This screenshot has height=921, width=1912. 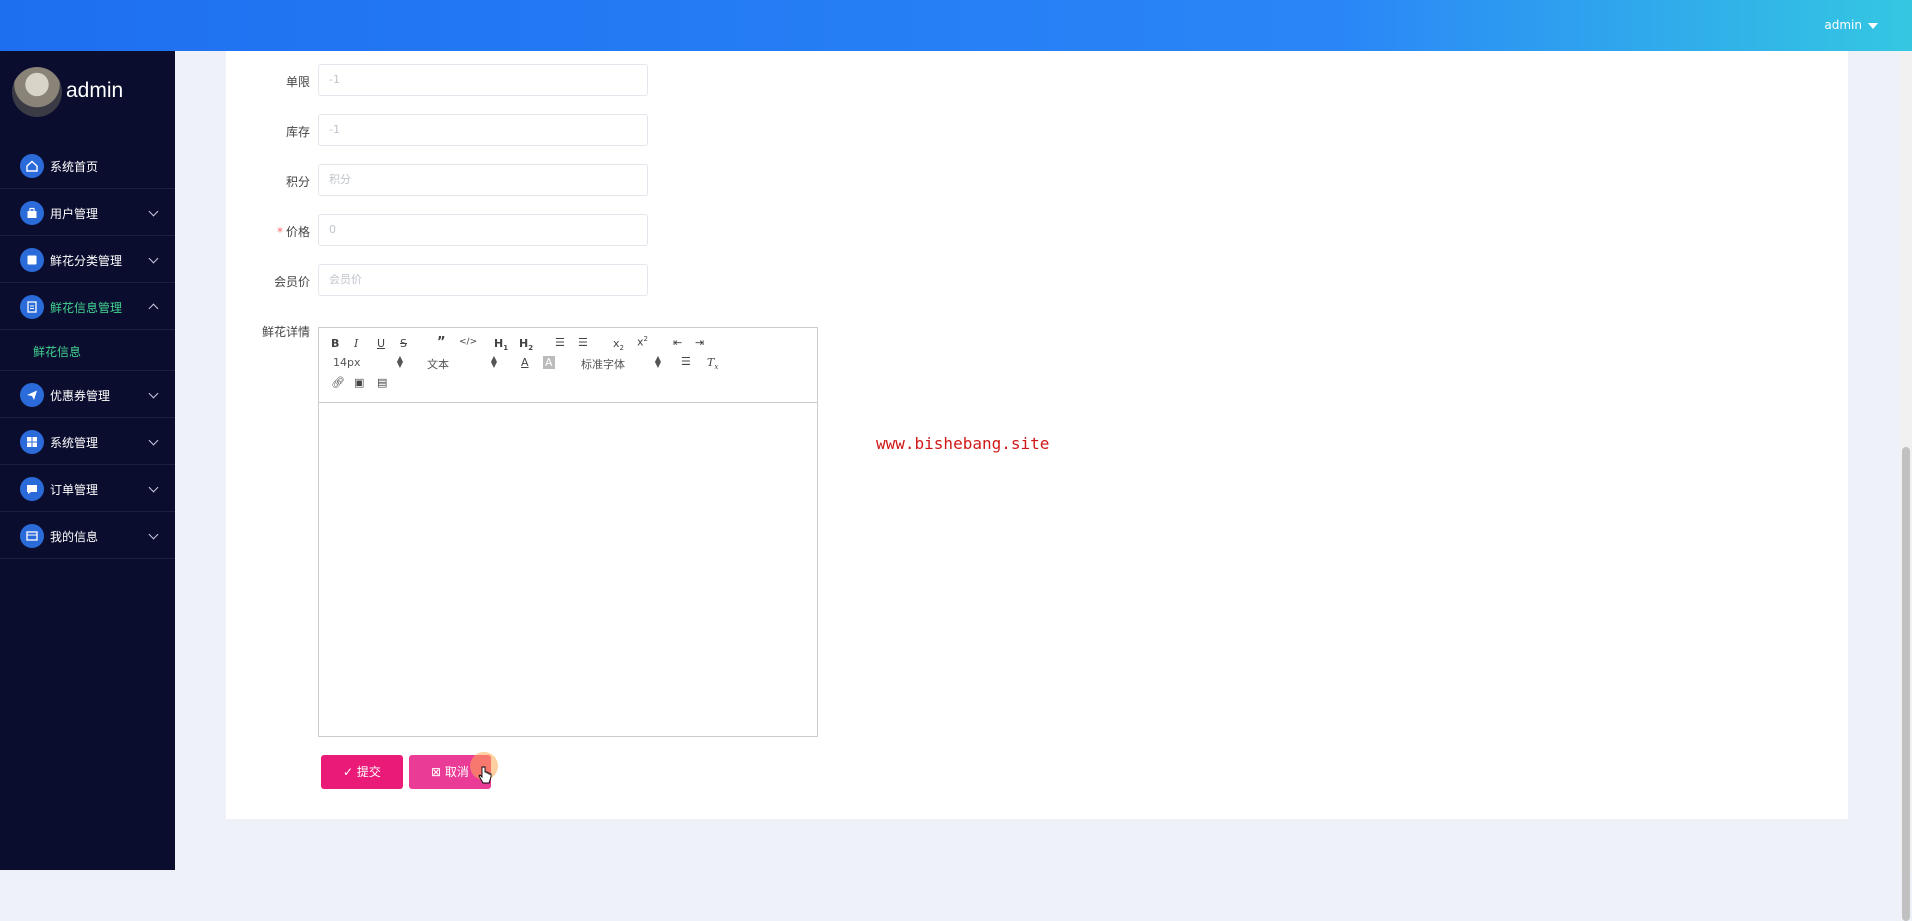 I want to click on align-icon: ☰, so click(x=686, y=361).